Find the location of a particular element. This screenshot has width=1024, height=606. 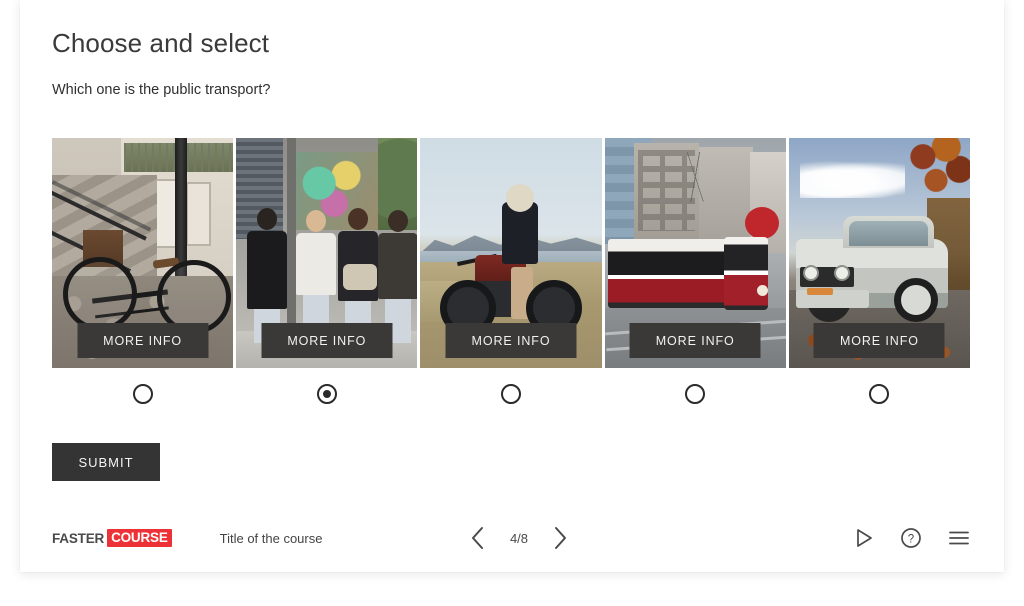

footer-icon-group: ? is located at coordinates (911, 538).